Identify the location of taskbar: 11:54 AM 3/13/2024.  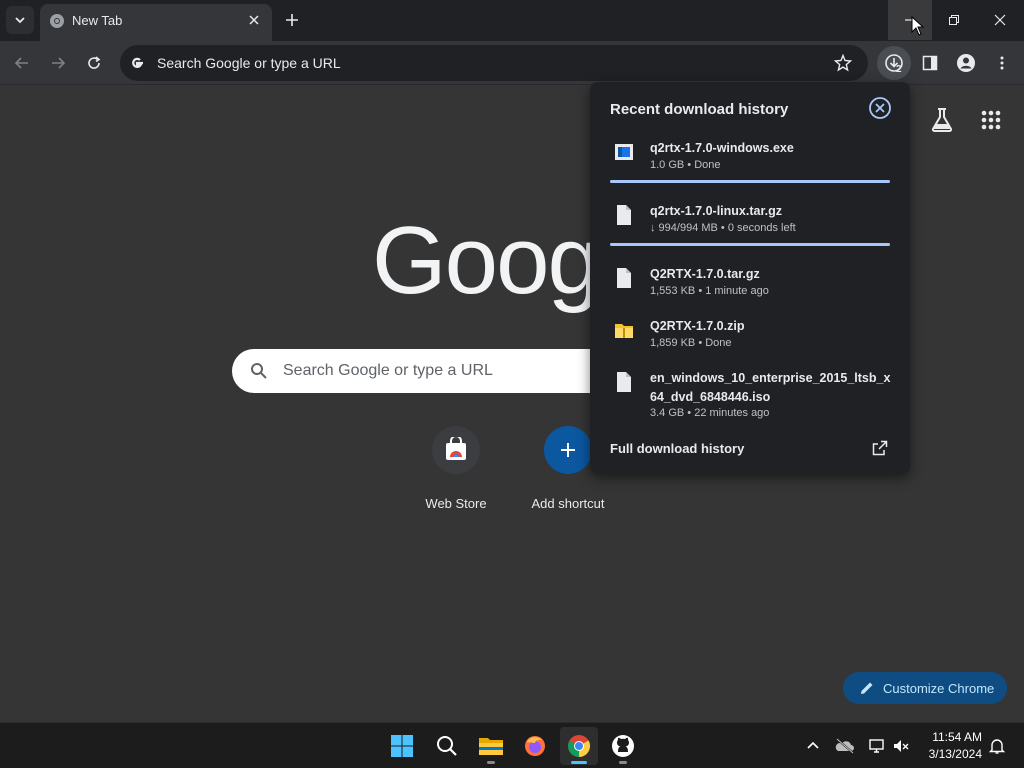
(512, 745).